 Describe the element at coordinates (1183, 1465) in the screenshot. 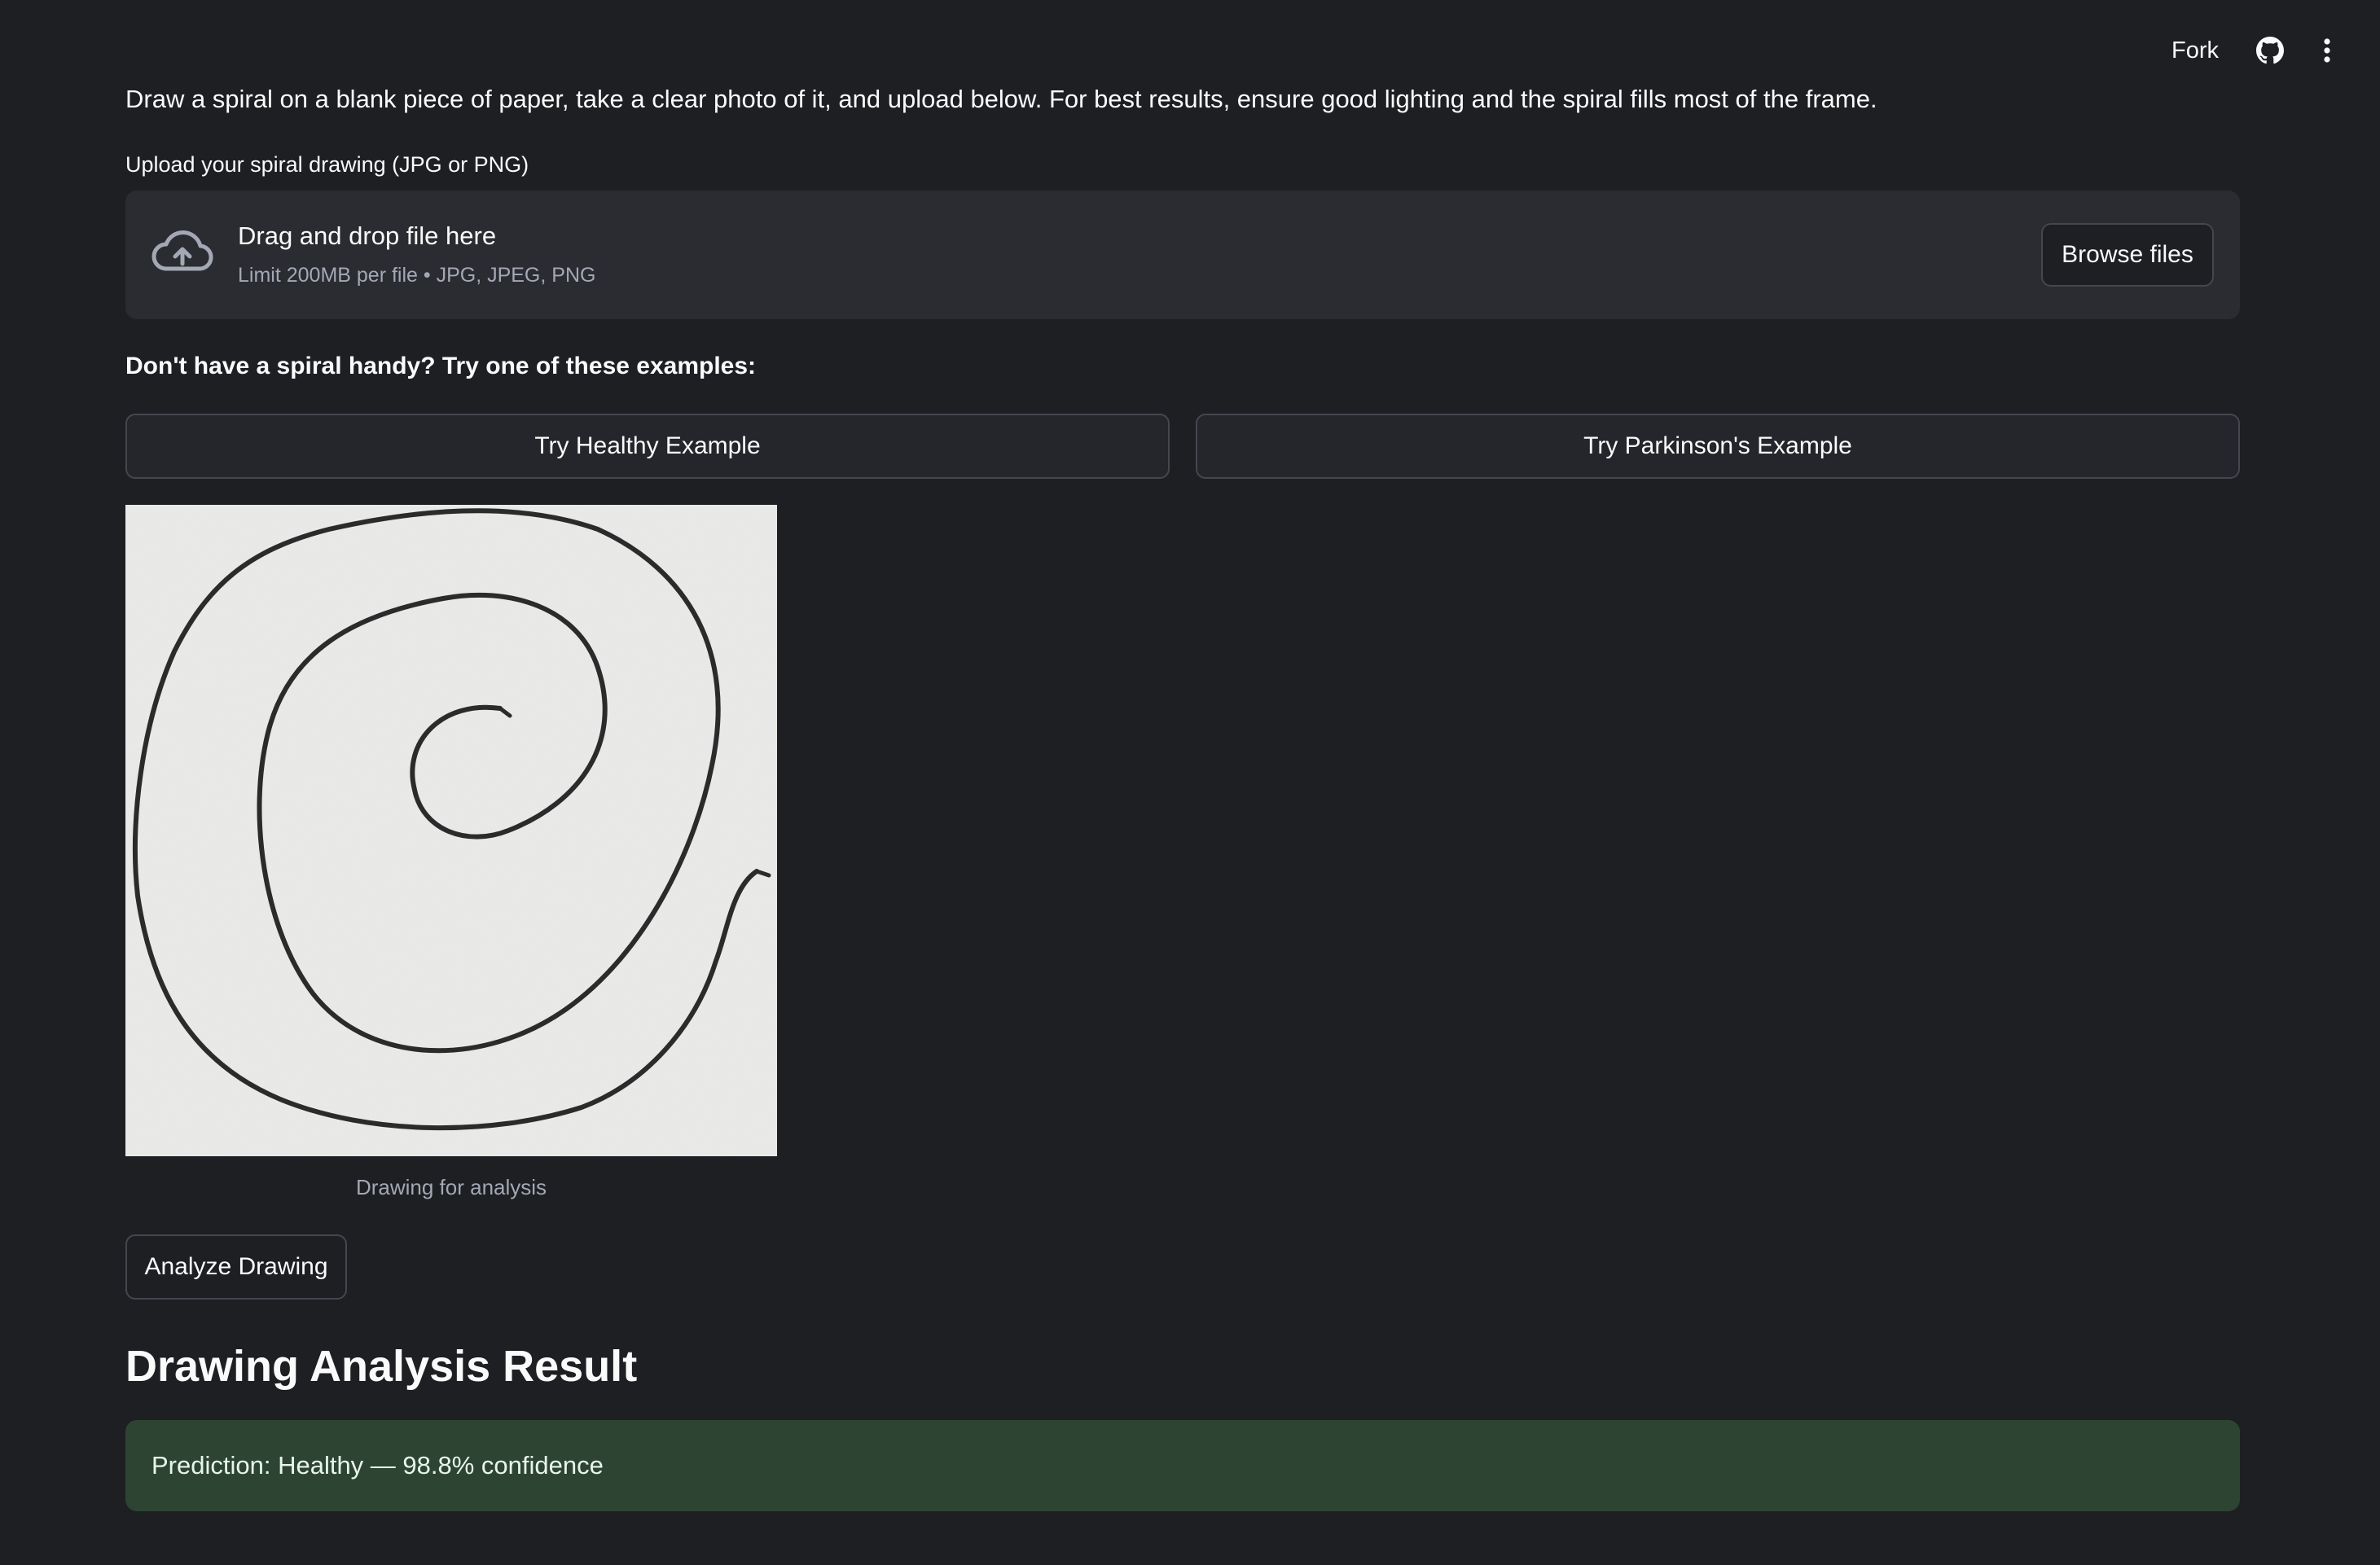

I see `prediction-success-alert: Prediction: Healthy — 98.8% confidence` at that location.